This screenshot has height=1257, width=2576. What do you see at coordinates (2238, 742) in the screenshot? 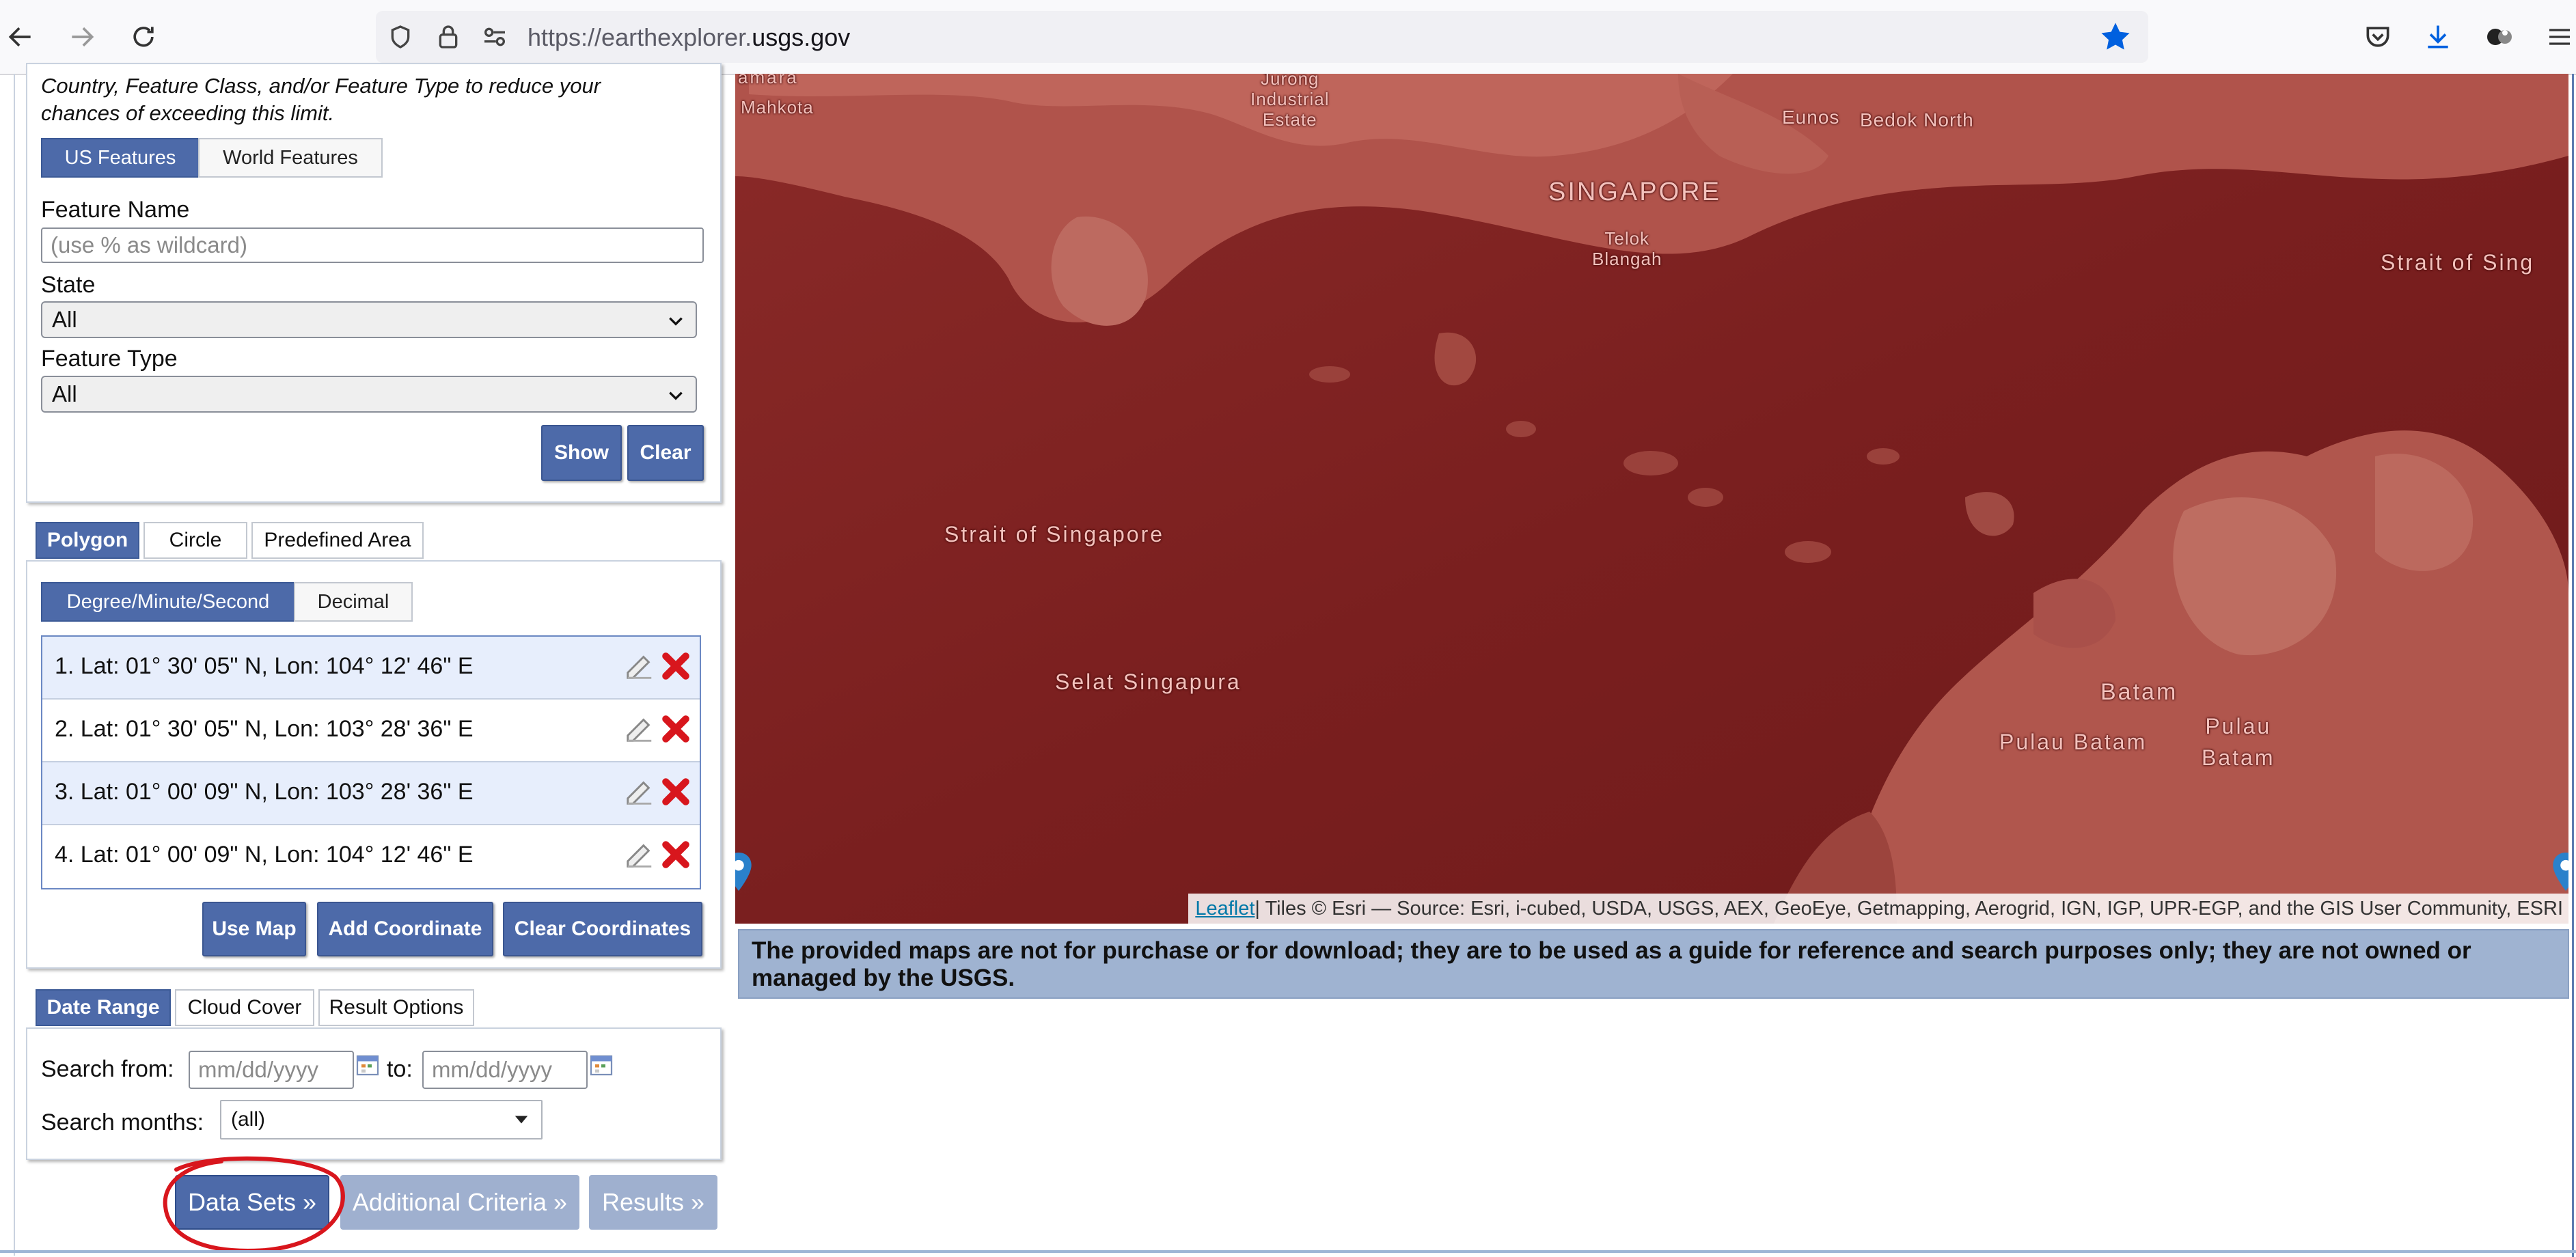
I see `map-label-pulau-batam-2: Pulau Batam` at bounding box center [2238, 742].